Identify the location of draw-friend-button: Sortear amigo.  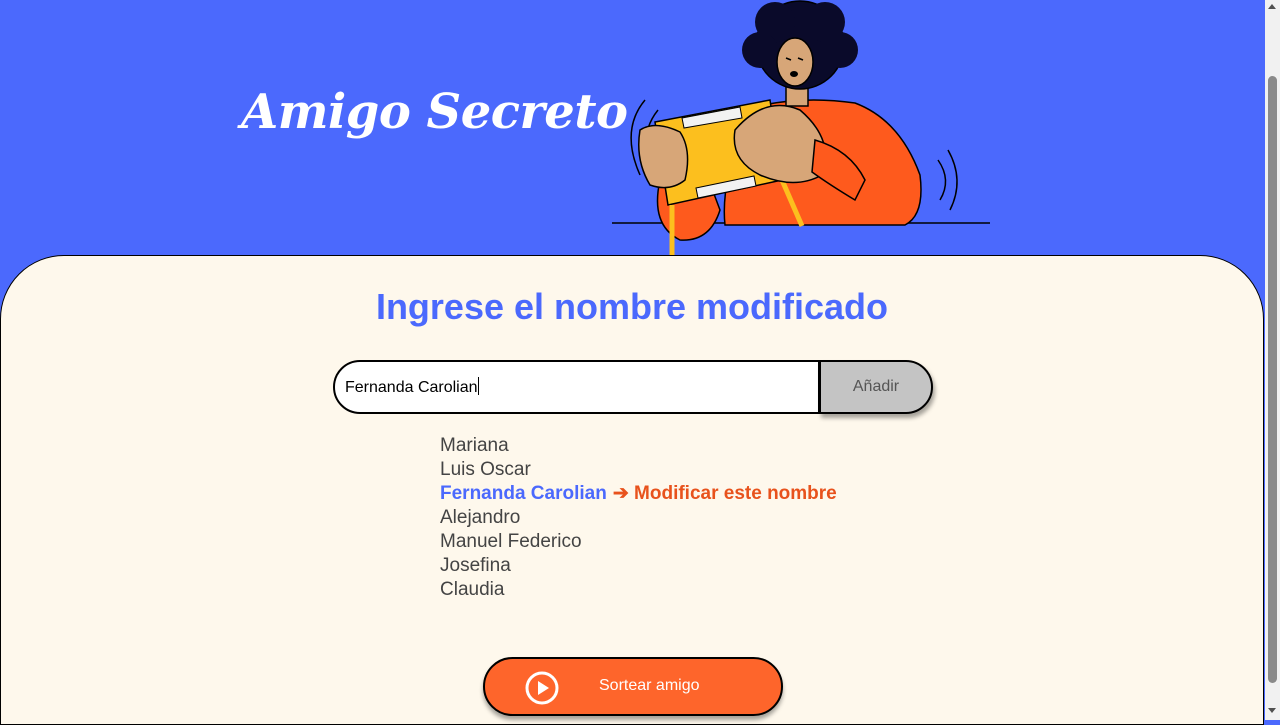
(633, 686).